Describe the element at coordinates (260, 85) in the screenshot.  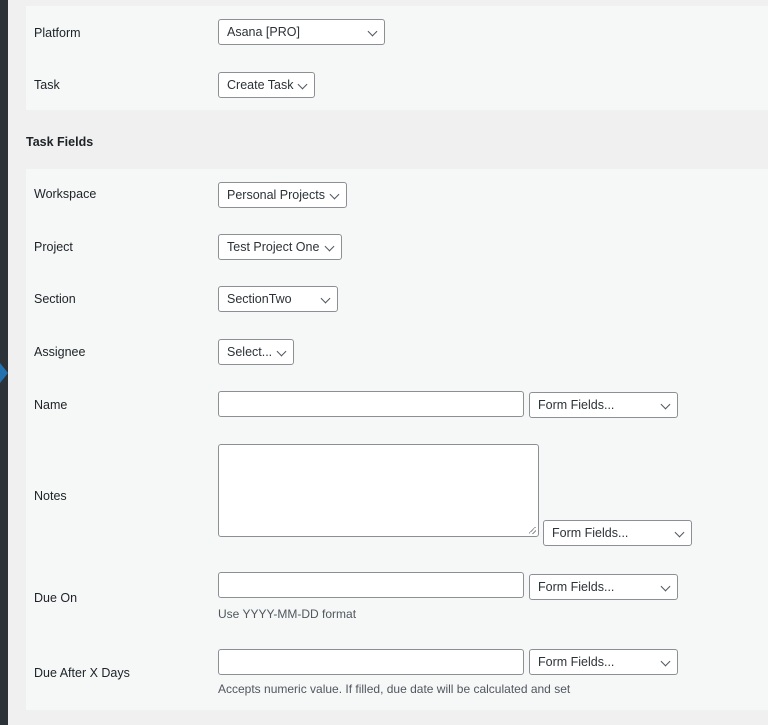
I see `task-select-value: Create Task` at that location.